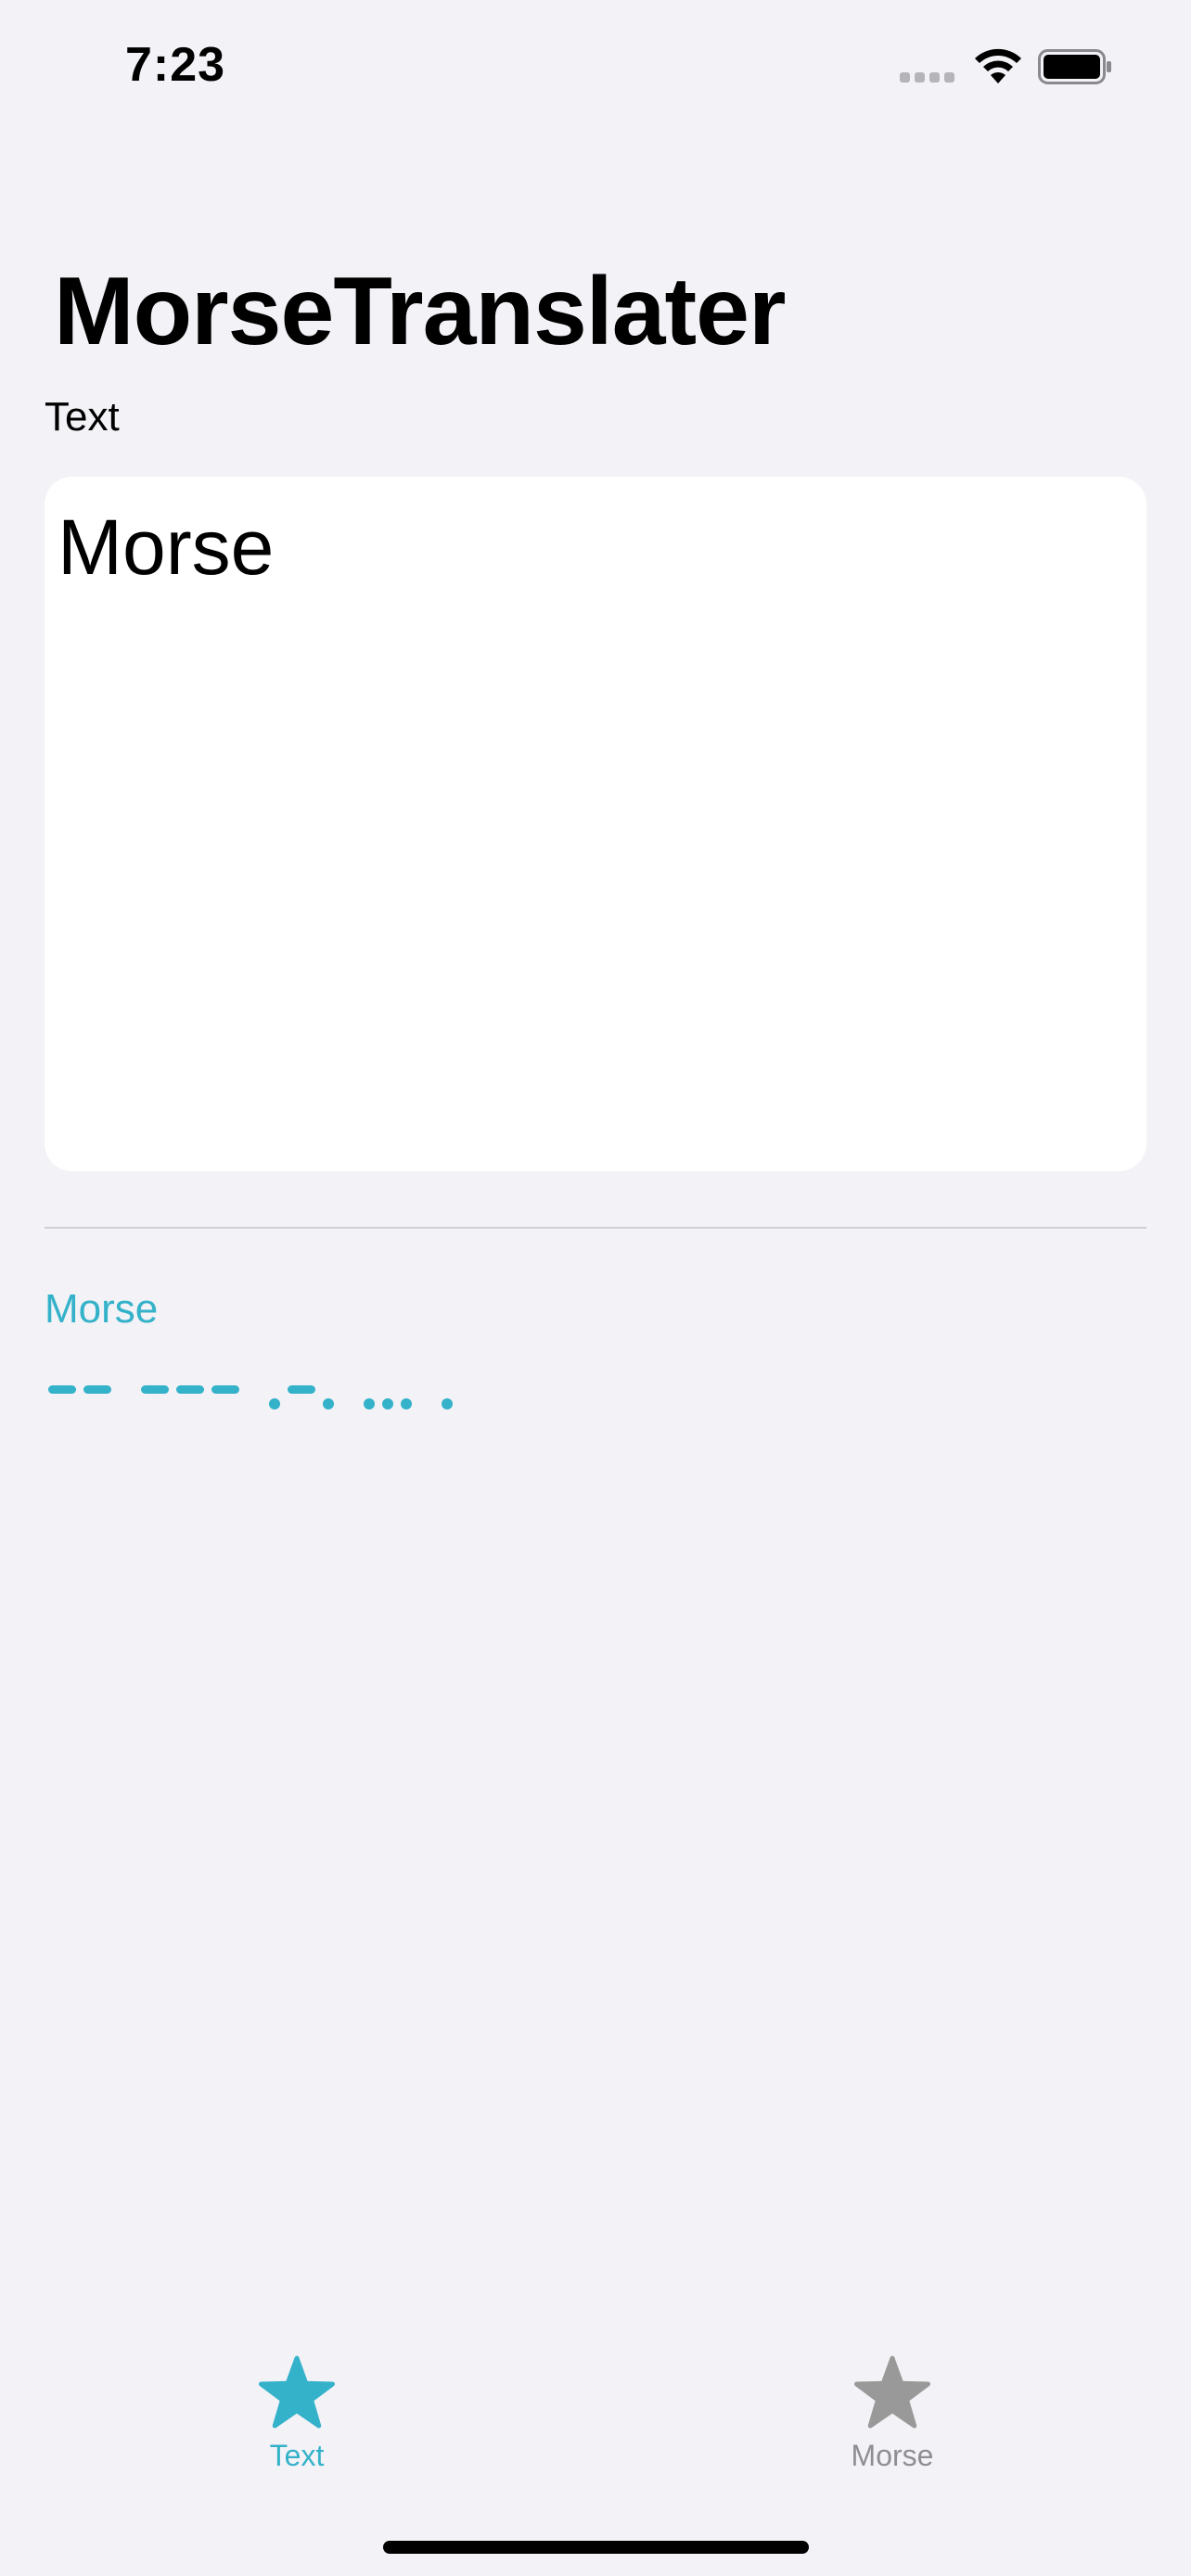 The image size is (1191, 2576). What do you see at coordinates (175, 65) in the screenshot?
I see `status-time: 7:23` at bounding box center [175, 65].